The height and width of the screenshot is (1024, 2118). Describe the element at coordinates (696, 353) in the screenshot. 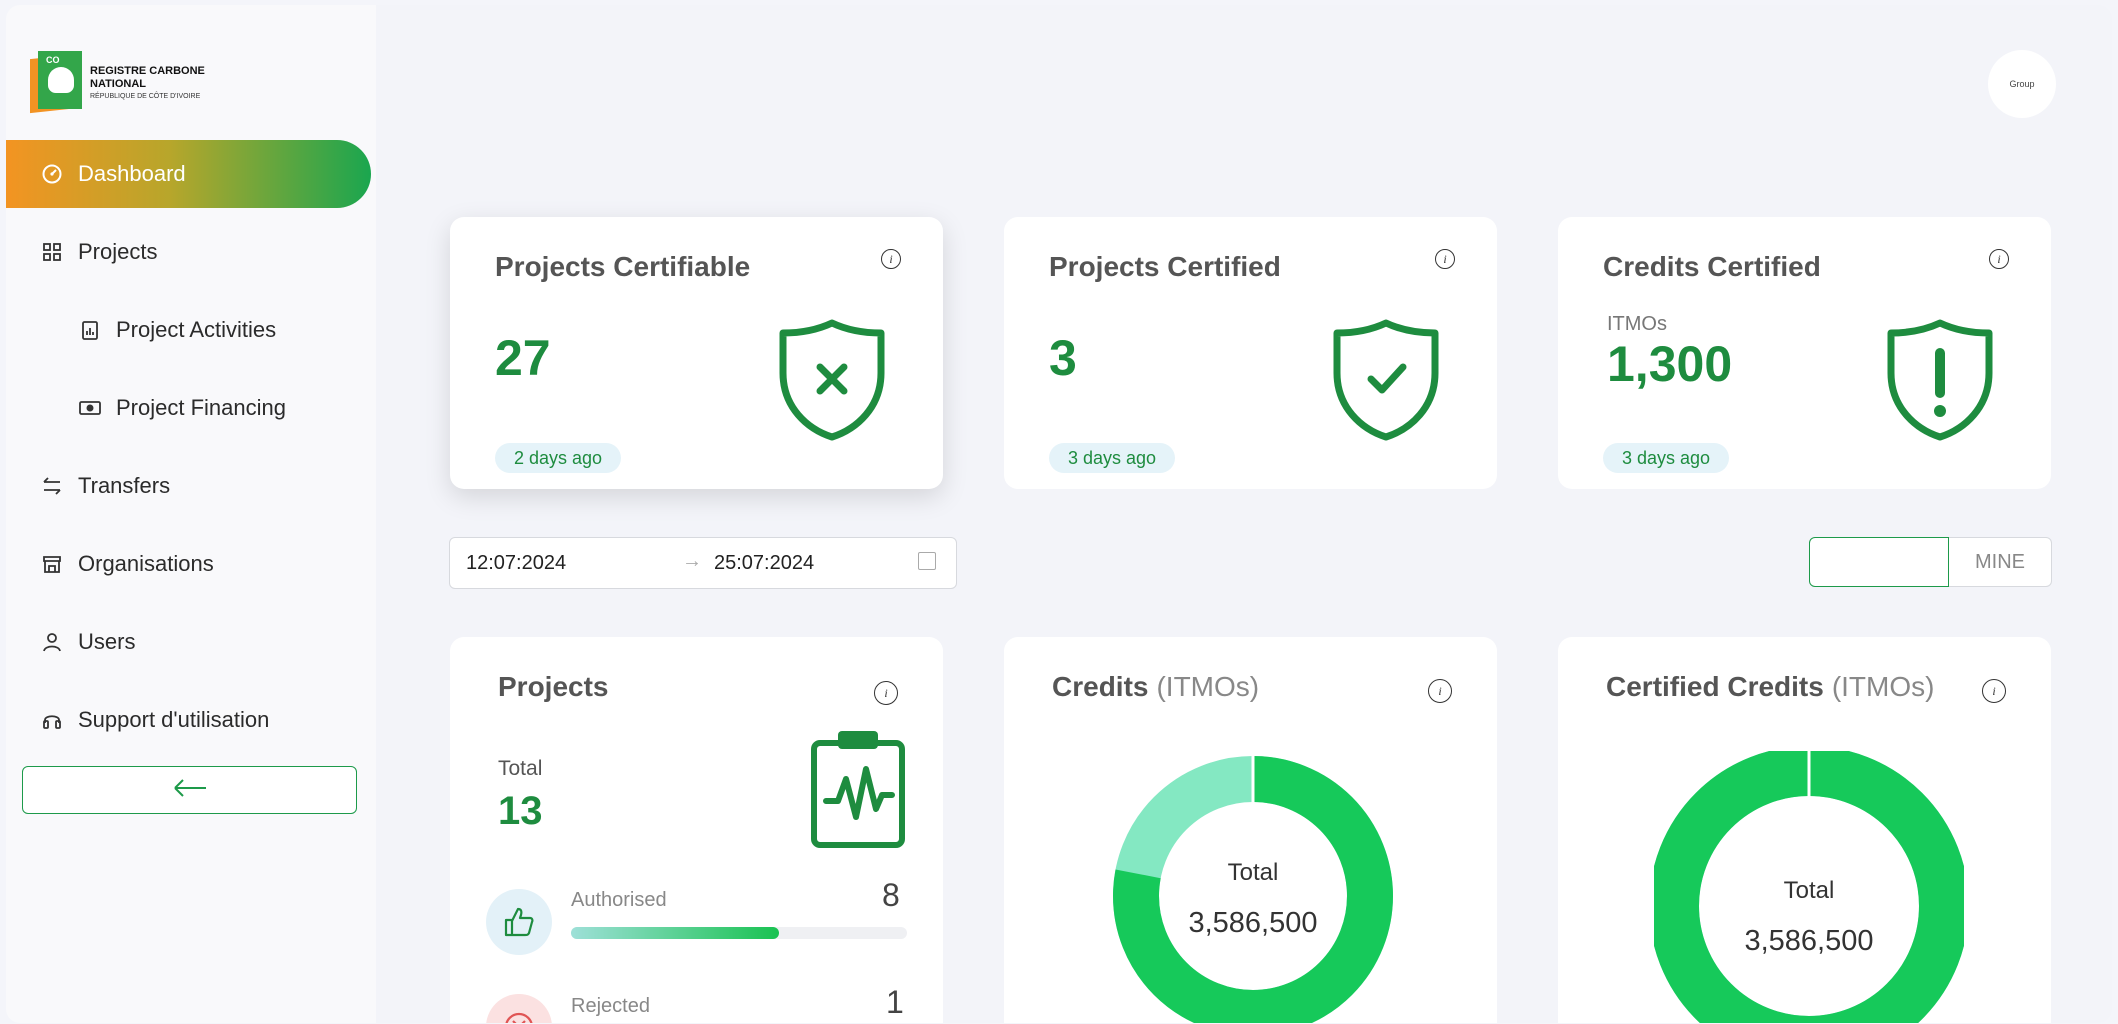

I see `stat-card-projects-certifiable: Projects Certifiable i 27 2 days ago` at that location.